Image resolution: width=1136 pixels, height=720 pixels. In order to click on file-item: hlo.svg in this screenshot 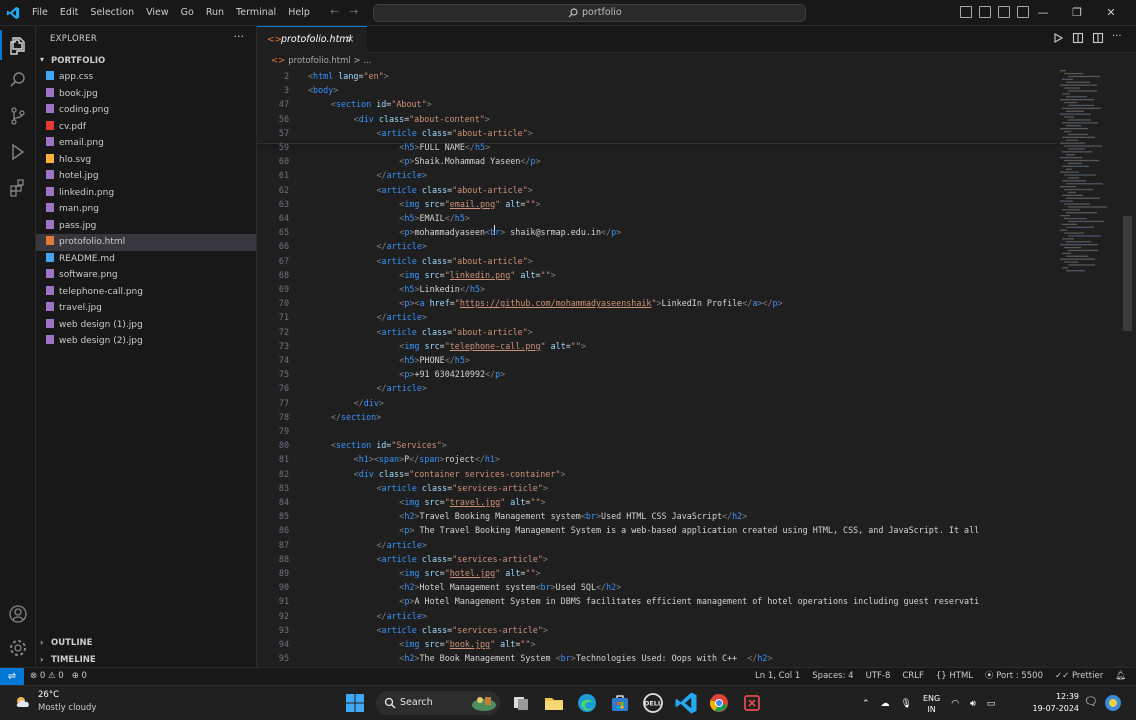, I will do `click(146, 160)`.